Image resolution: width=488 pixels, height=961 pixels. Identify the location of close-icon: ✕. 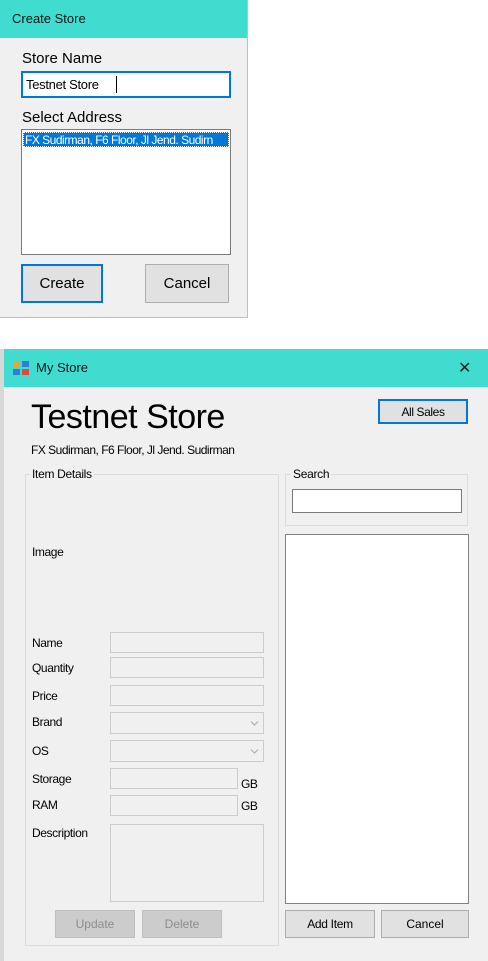
(464, 368).